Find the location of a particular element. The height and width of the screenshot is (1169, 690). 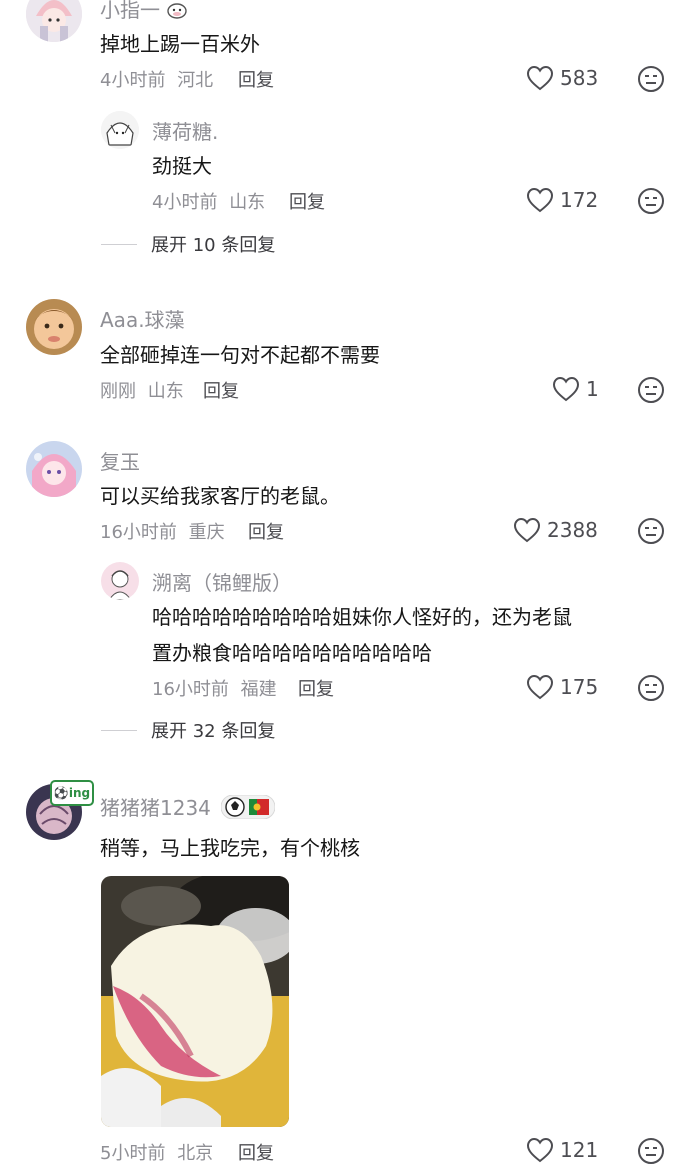

username: 猪猪猪1234 is located at coordinates (188, 808).